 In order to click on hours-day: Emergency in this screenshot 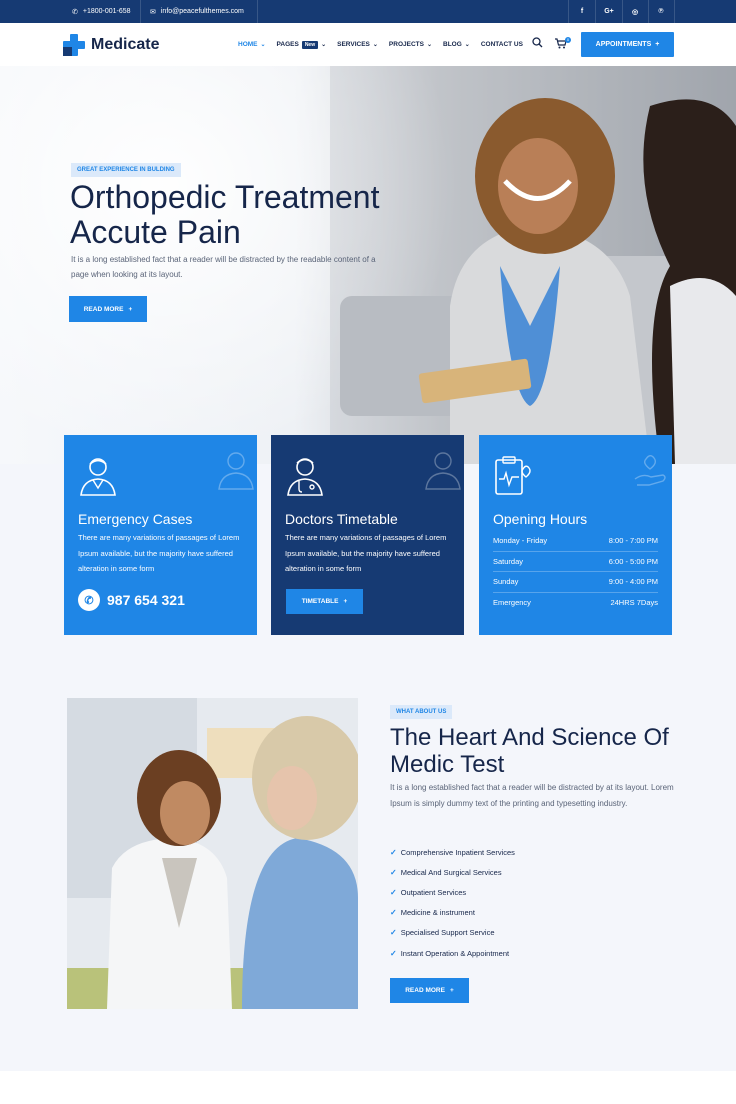, I will do `click(512, 603)`.